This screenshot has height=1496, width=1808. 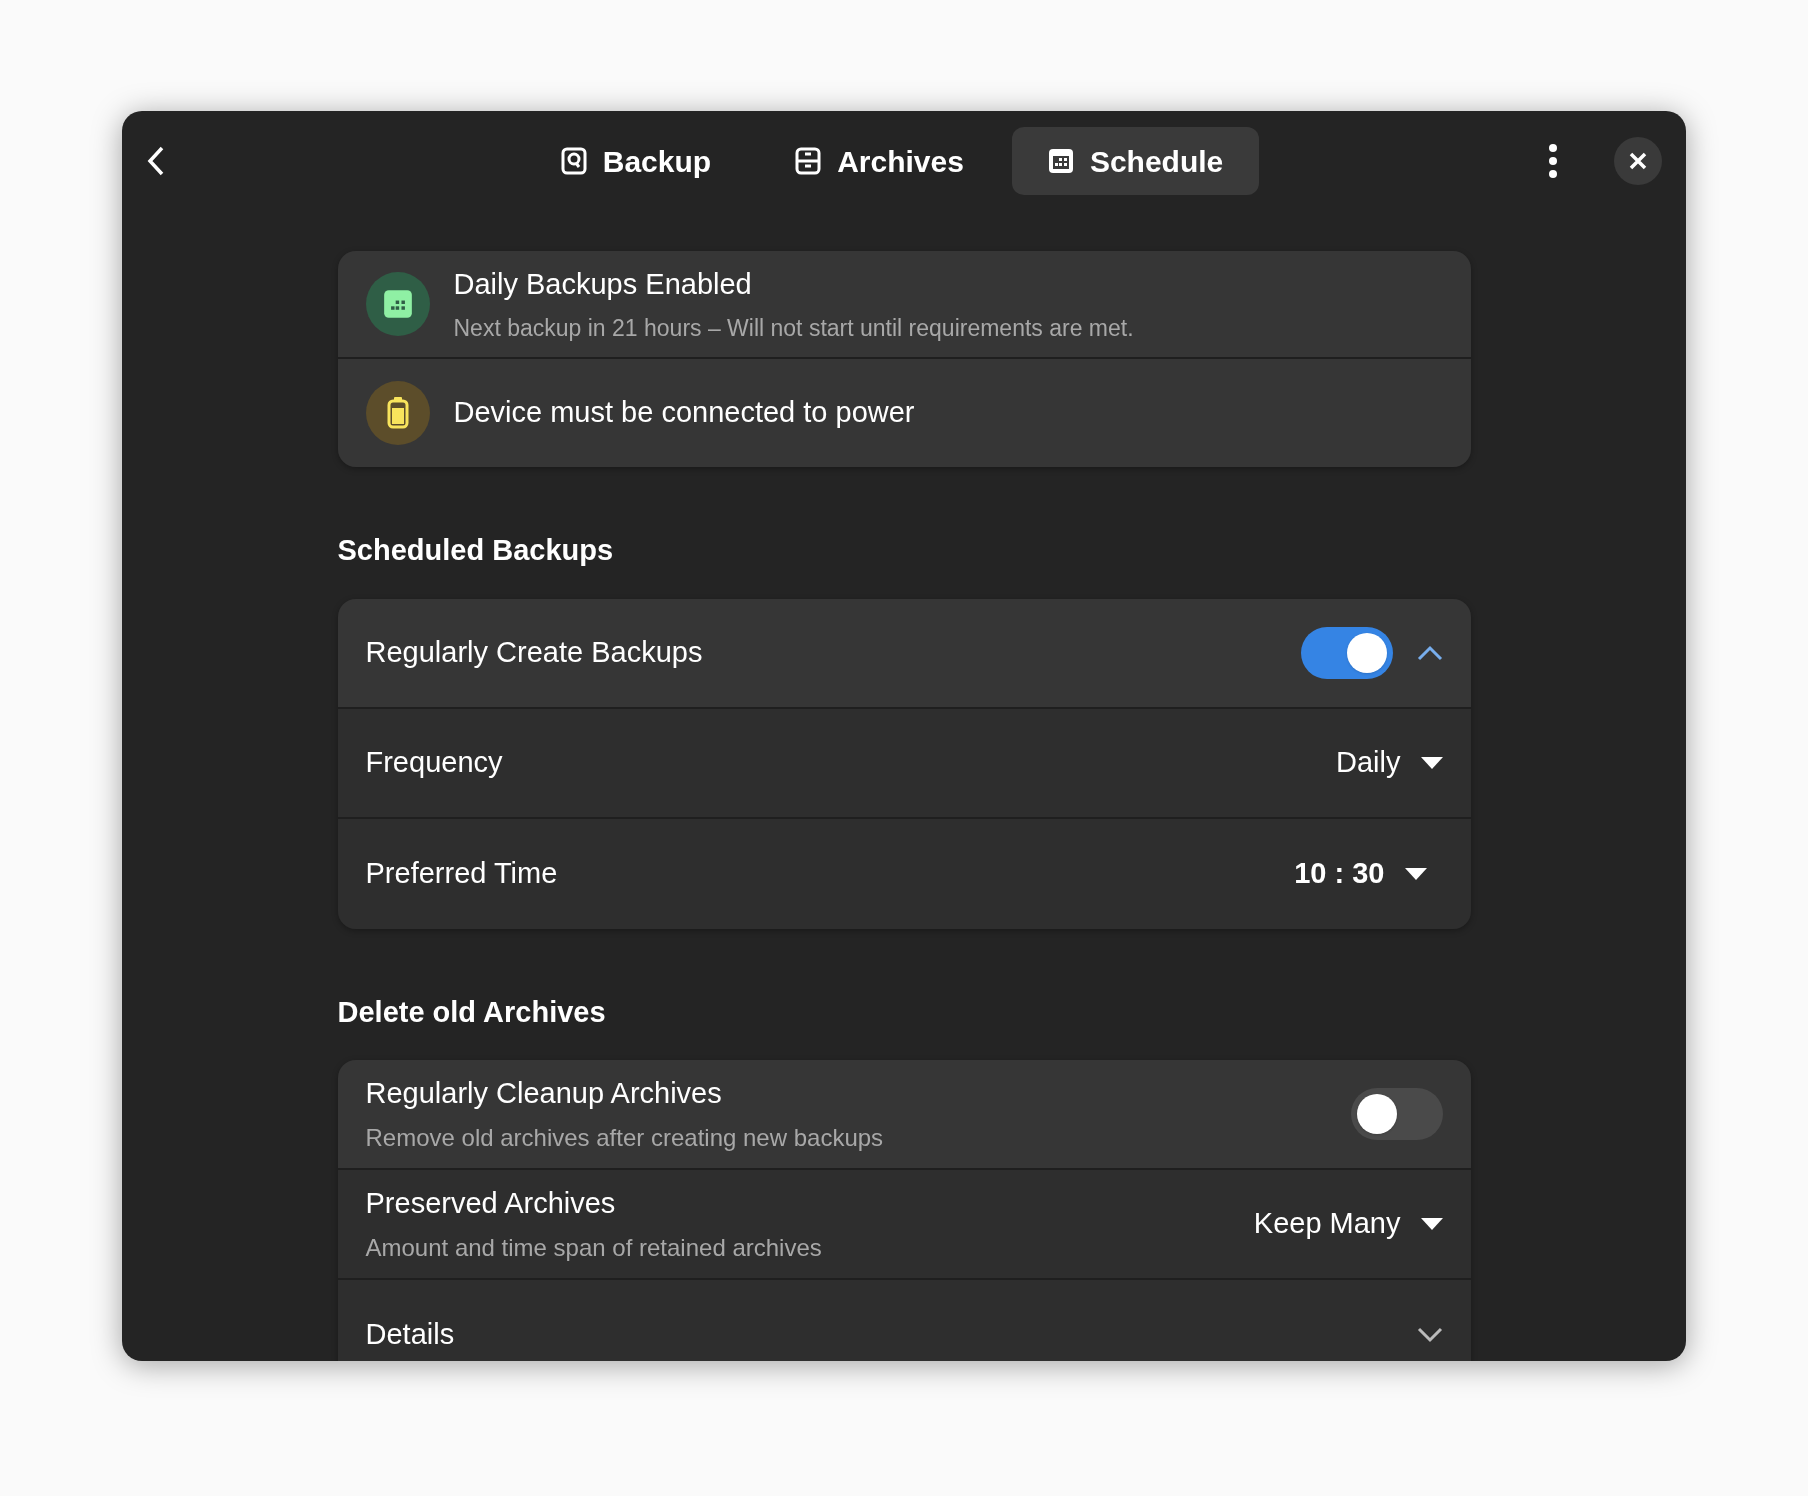 What do you see at coordinates (594, 1247) in the screenshot?
I see `row-subtitle: Amount and time span of retained archives` at bounding box center [594, 1247].